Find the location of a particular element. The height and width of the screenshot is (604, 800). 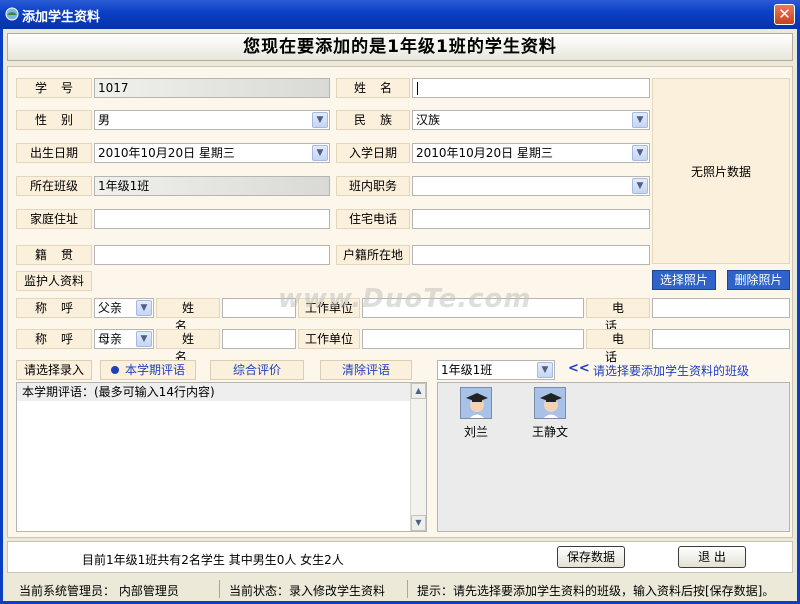

clear-comment-button: 清除评语 is located at coordinates (366, 370).